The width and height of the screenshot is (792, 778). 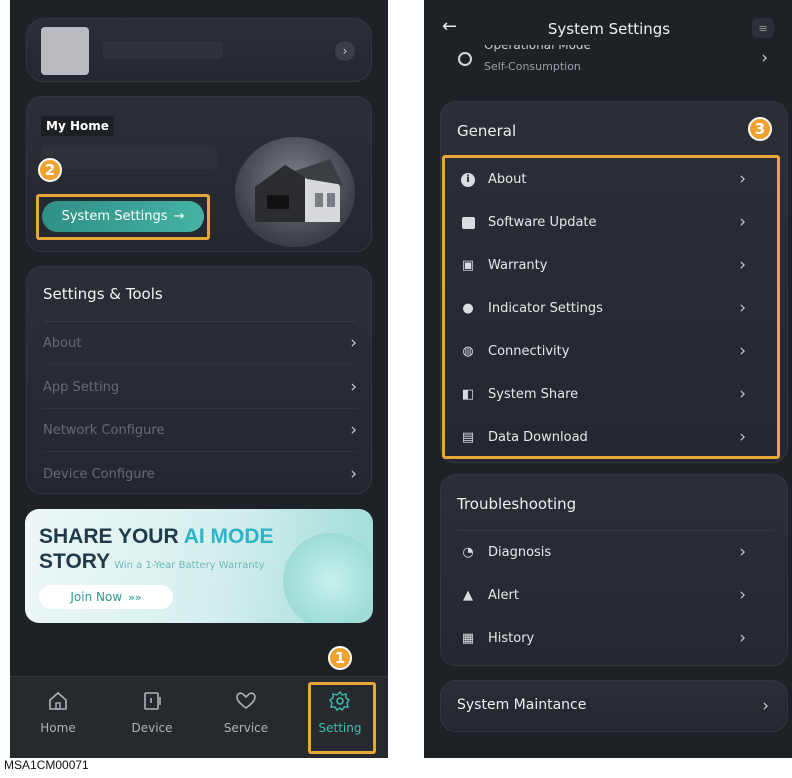 I want to click on item-label: Network Configure, so click(x=104, y=430).